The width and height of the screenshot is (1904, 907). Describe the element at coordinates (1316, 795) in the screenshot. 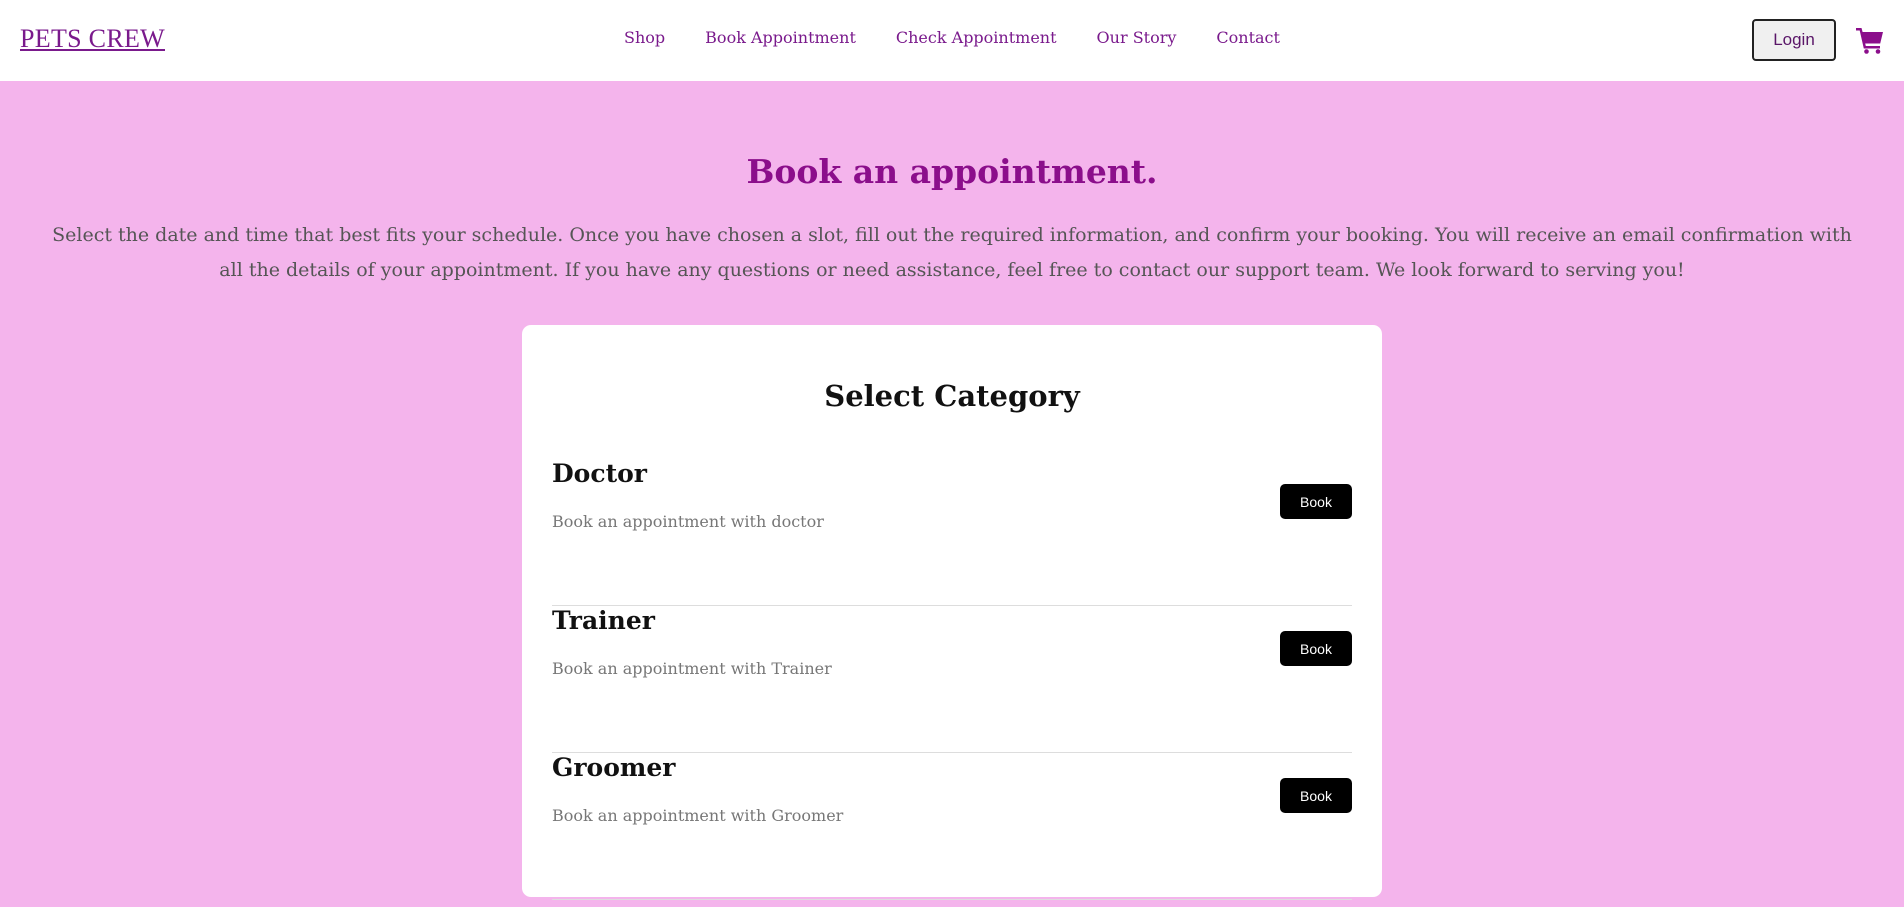

I see `book-groomer-button: Book` at that location.